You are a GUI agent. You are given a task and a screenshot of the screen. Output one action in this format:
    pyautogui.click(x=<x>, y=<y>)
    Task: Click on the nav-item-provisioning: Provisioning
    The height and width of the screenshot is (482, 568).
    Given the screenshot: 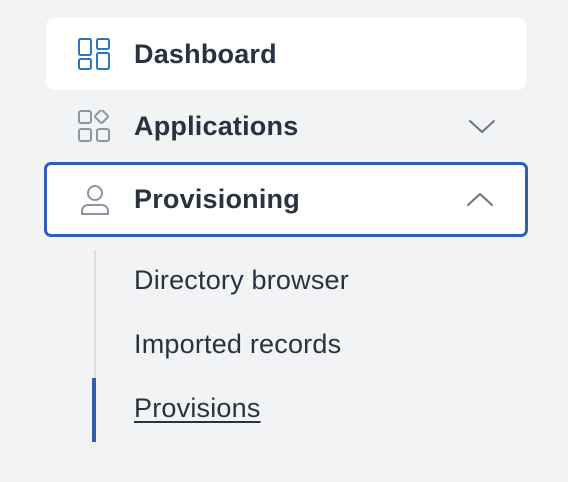 What is the action you would take?
    pyautogui.click(x=286, y=199)
    